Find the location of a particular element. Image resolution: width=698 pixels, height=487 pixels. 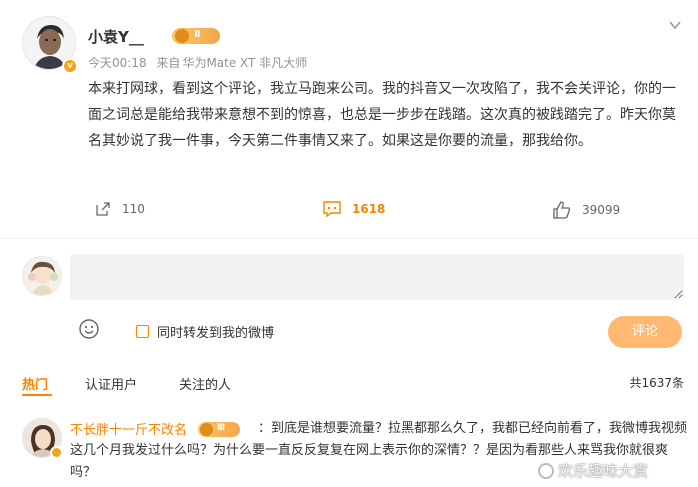

post-meta: 今天00:18 来自 华为Mate XT 非凡大师 is located at coordinates (200, 62).